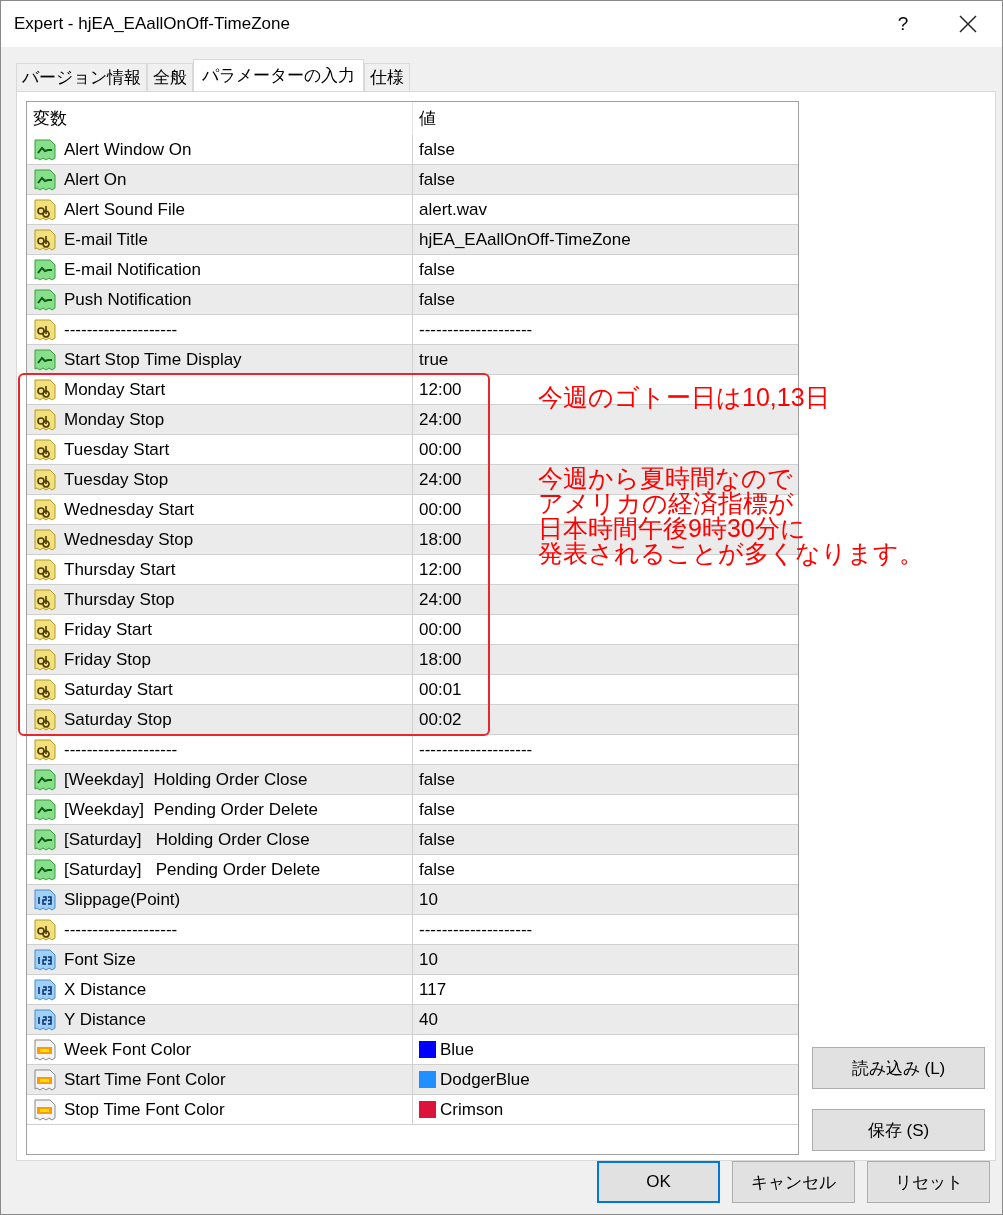 This screenshot has width=1003, height=1215. I want to click on annotation-text: 今週のゴトー日は10,13日, so click(684, 397).